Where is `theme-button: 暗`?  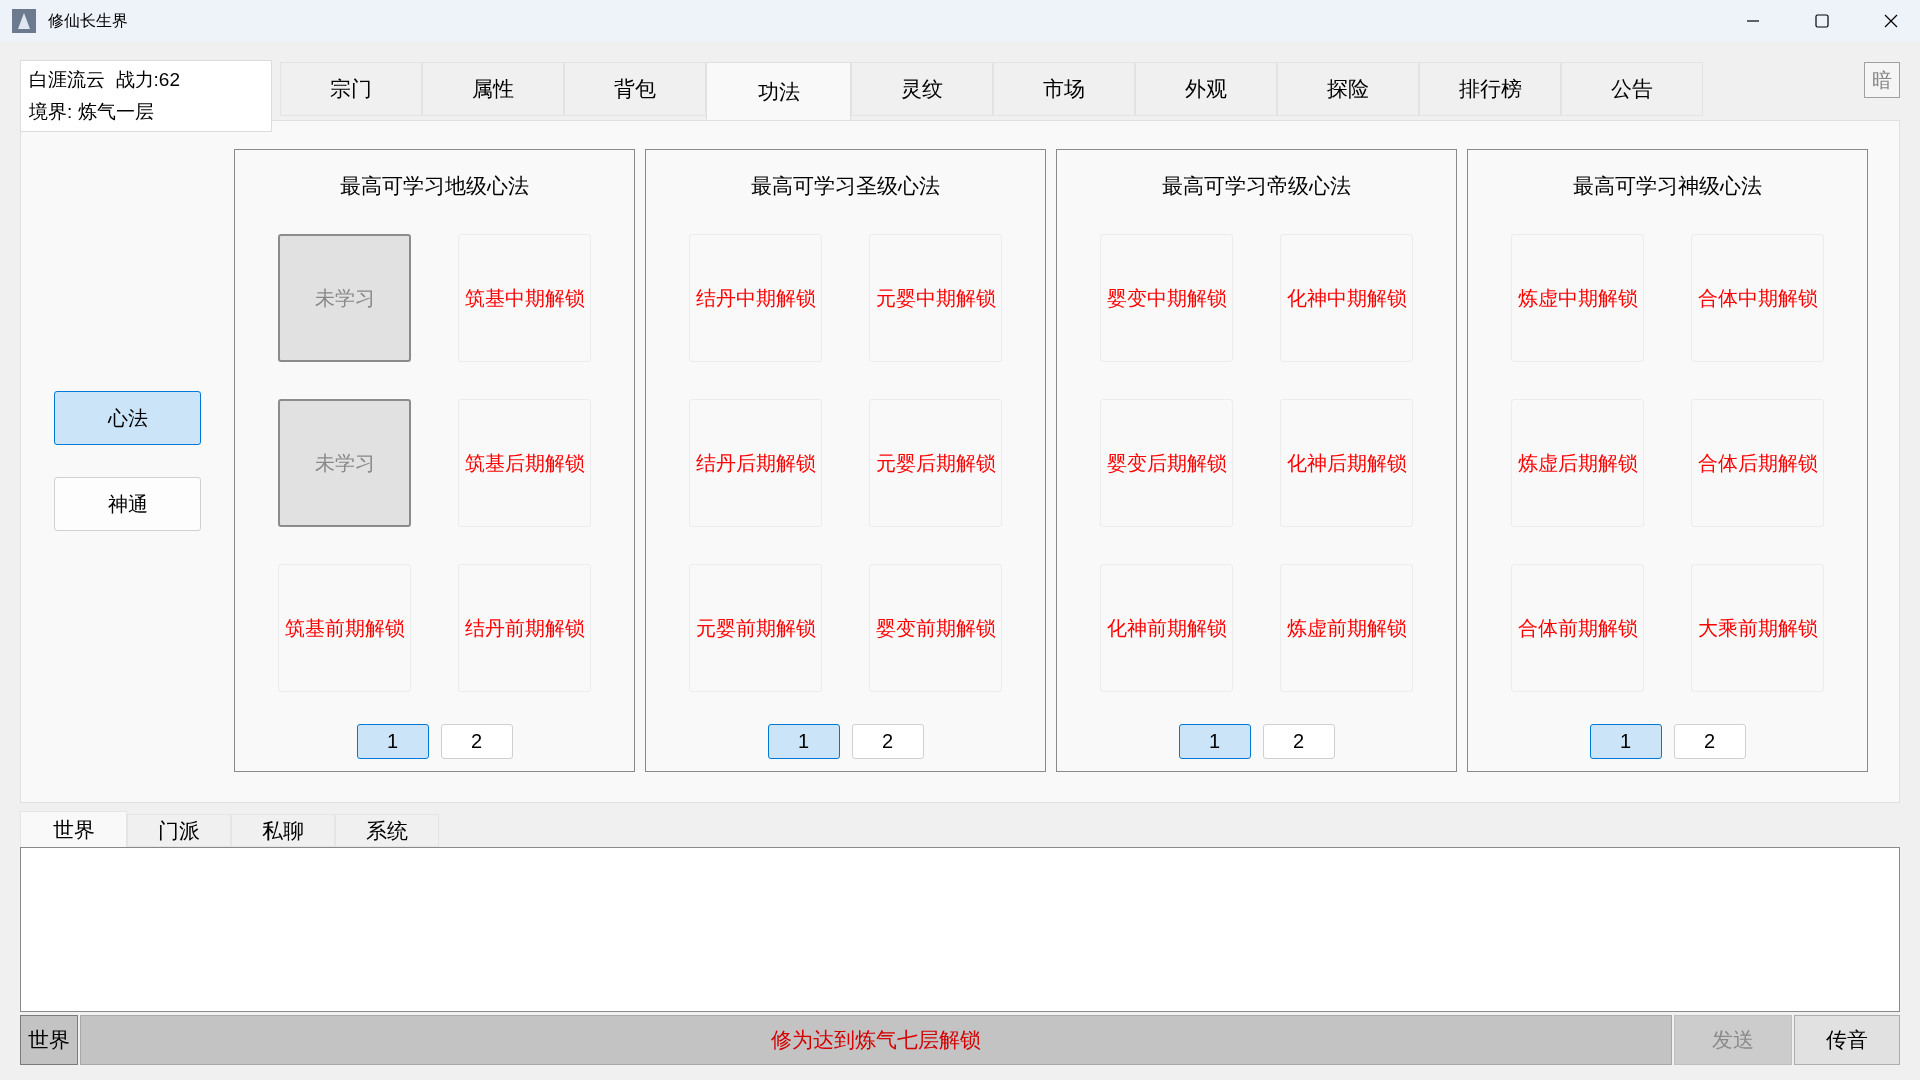 theme-button: 暗 is located at coordinates (1882, 80).